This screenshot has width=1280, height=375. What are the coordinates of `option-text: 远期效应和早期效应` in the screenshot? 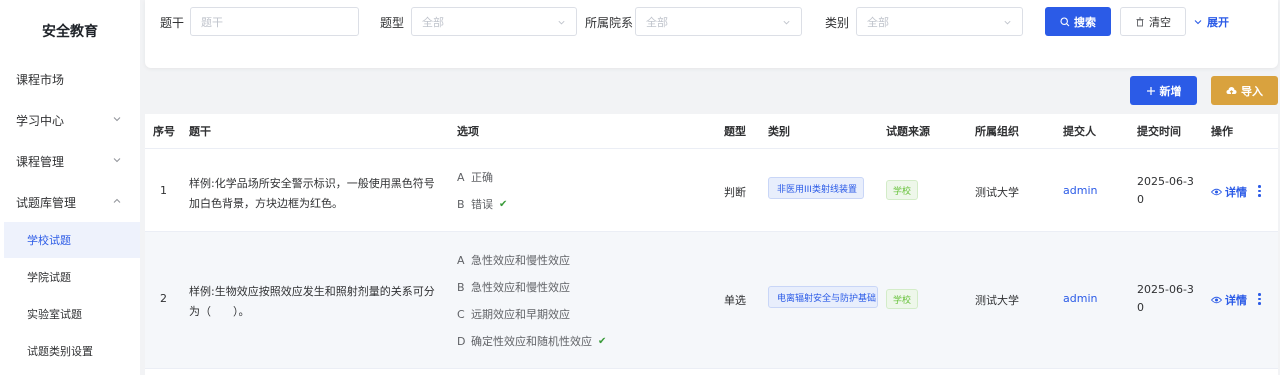 It's located at (520, 314).